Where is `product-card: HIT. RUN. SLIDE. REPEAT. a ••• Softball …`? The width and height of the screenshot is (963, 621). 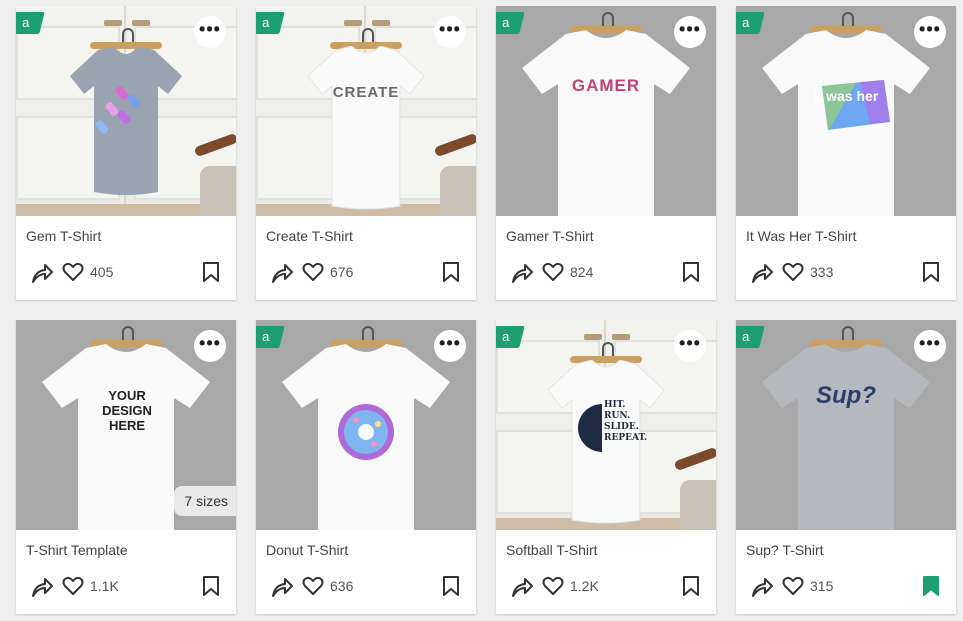 product-card: HIT. RUN. SLIDE. REPEAT. a ••• Softball … is located at coordinates (606, 467).